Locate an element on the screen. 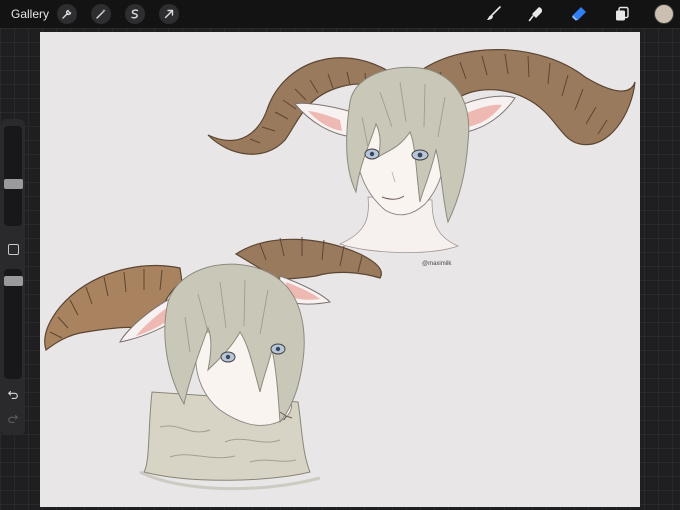  brush-size-slider is located at coordinates (13, 176).